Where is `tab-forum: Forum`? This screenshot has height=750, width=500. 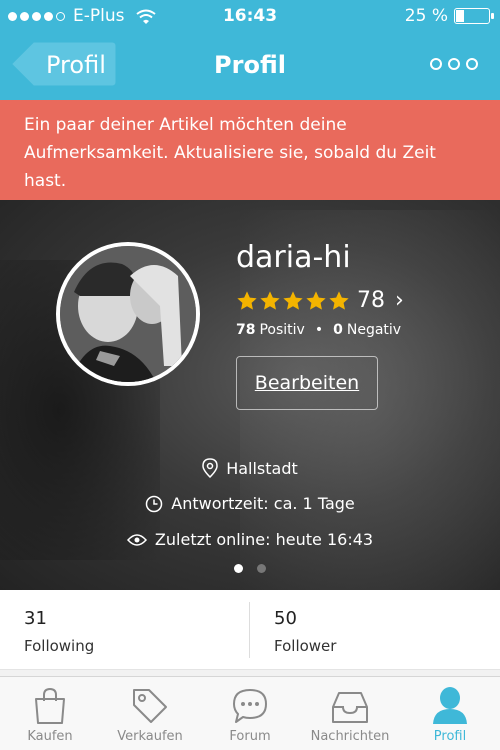
tab-forum: Forum is located at coordinates (250, 713).